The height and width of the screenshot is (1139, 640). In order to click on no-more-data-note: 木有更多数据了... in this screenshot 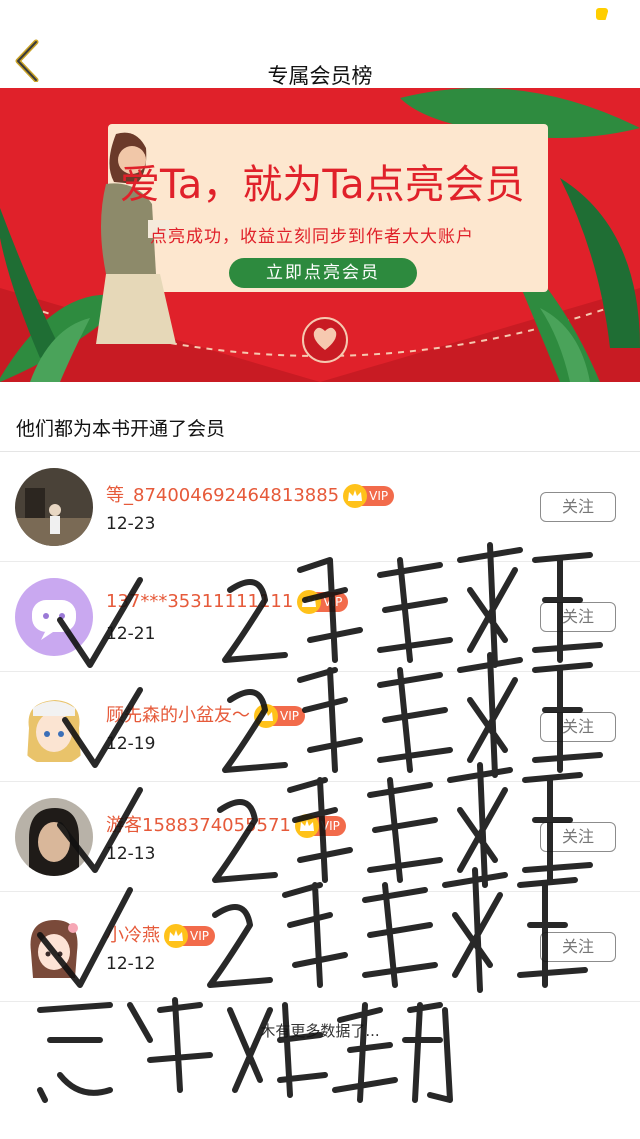, I will do `click(320, 1031)`.